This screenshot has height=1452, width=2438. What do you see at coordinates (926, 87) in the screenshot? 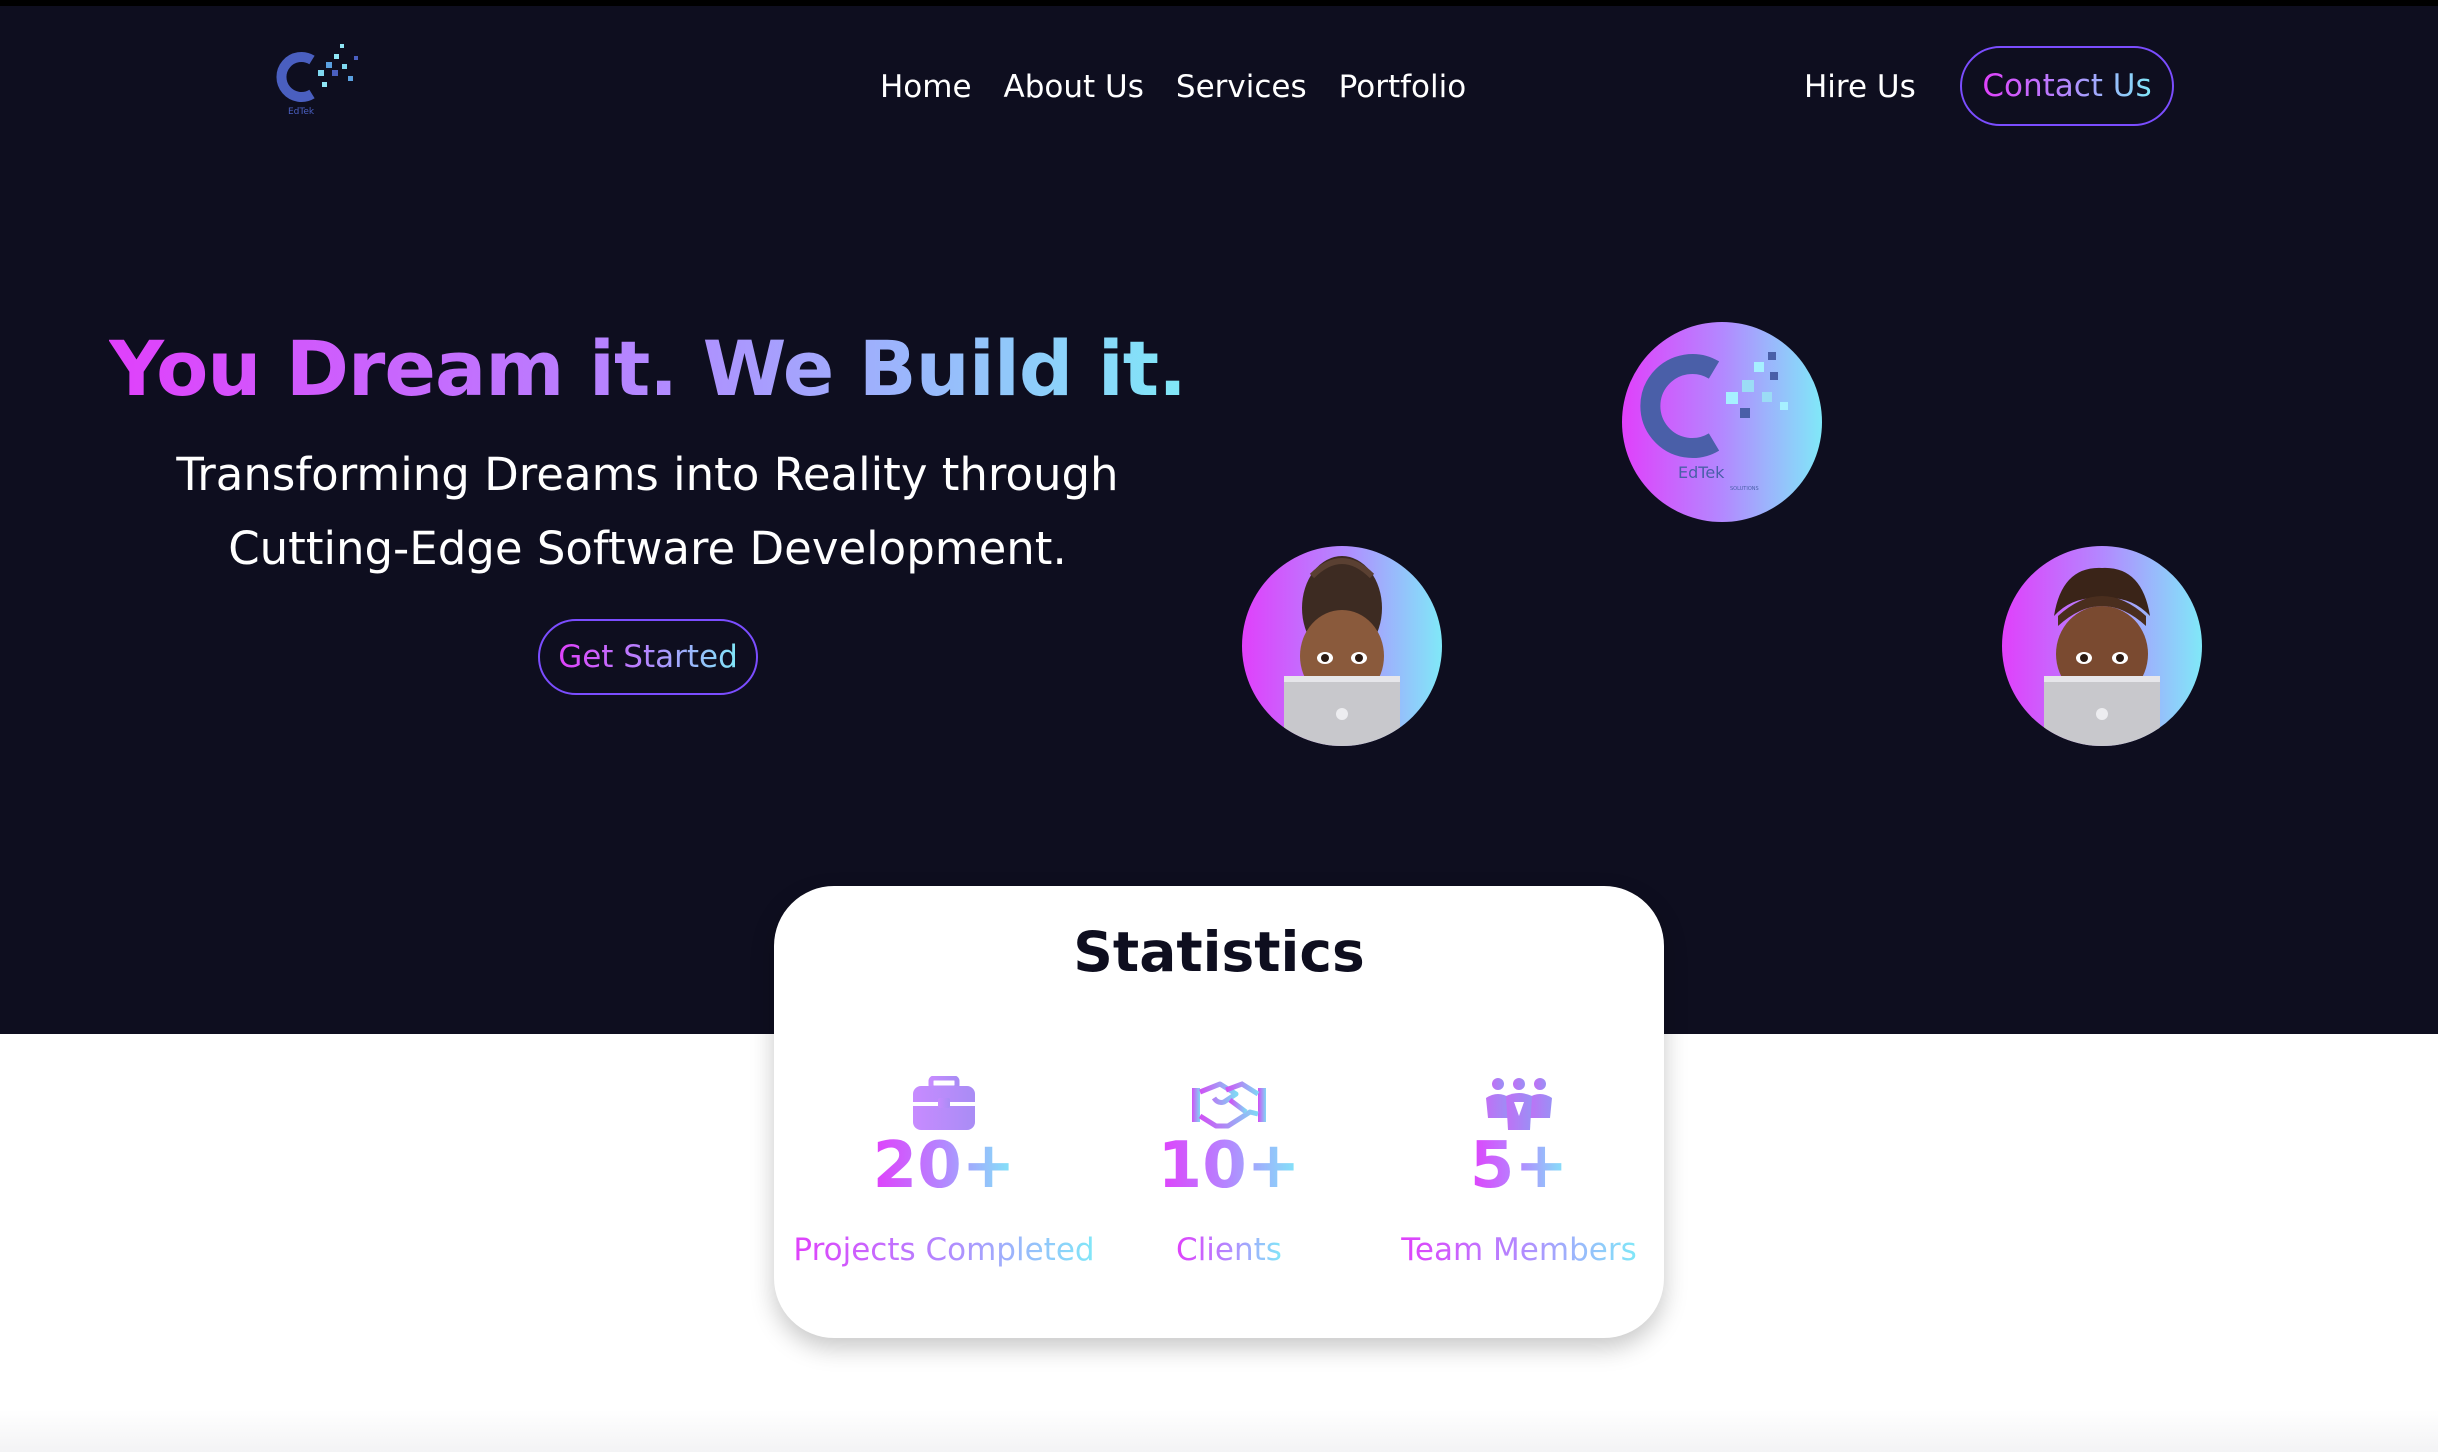
I see `nav-link-home: Home` at bounding box center [926, 87].